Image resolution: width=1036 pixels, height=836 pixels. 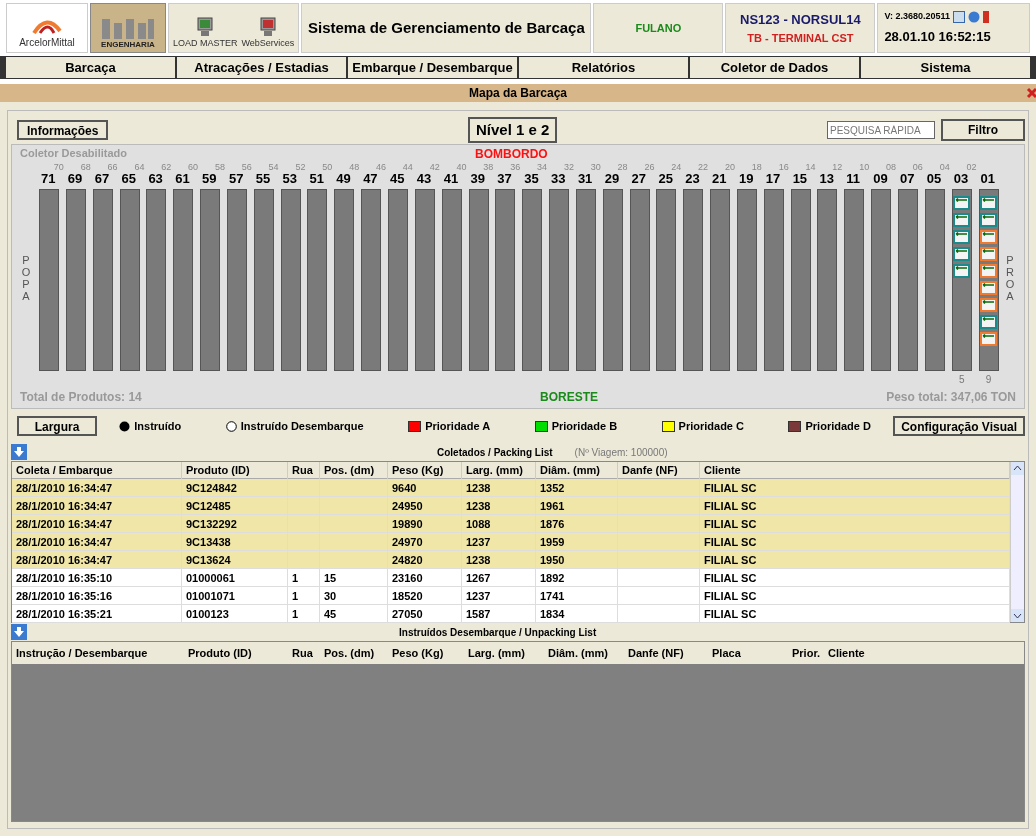 What do you see at coordinates (511, 560) in the screenshot?
I see `table-row: 28/1/2010 16:34:47 9C13624 24820 1238 1950 FILIAL SC` at bounding box center [511, 560].